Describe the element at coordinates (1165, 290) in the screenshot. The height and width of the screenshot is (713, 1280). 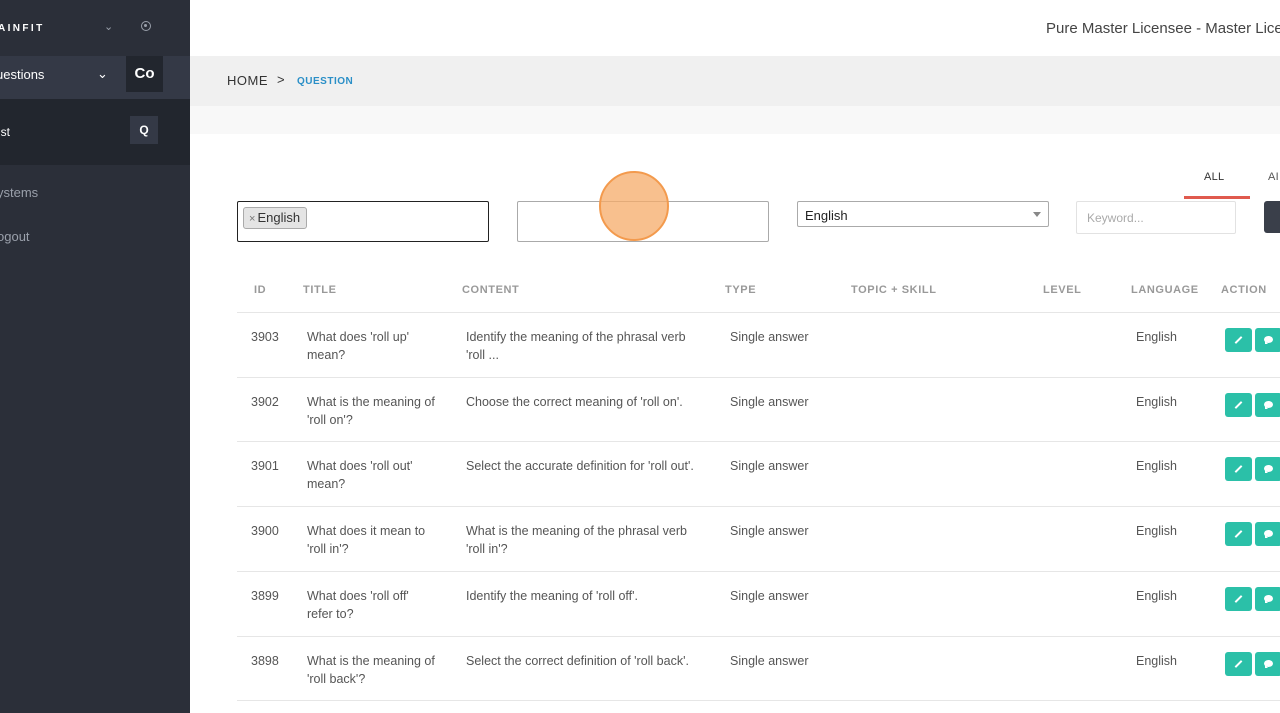
I see `col-header-language: LANGUAGE` at that location.